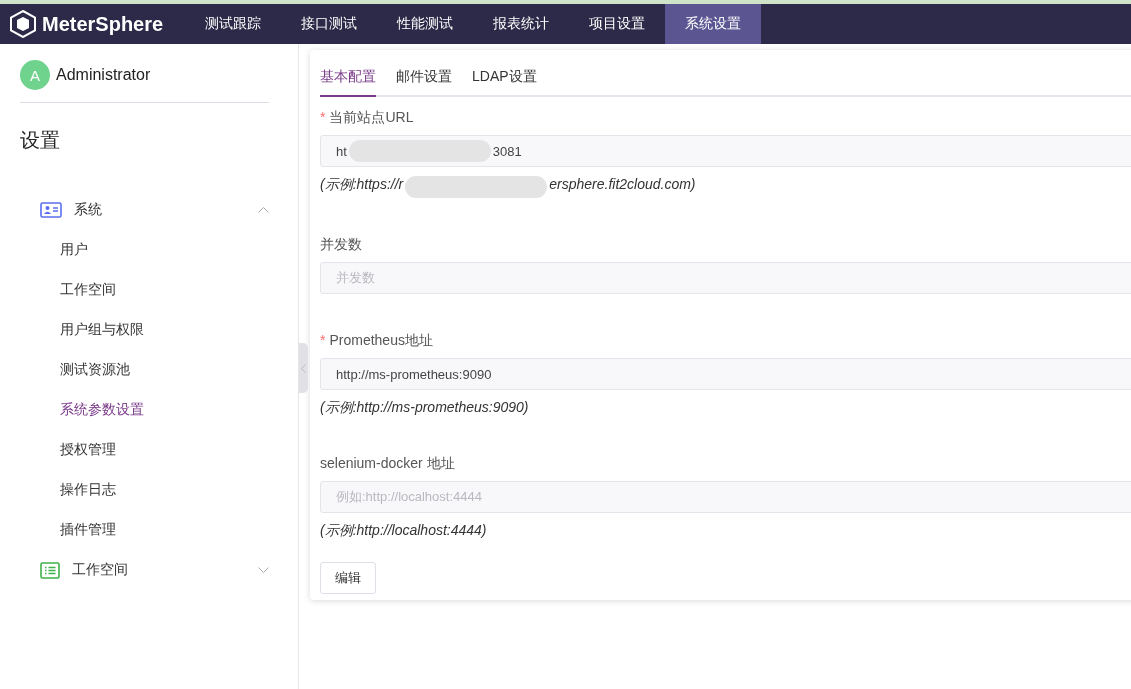  I want to click on input-field: ht 3081, so click(725, 151).